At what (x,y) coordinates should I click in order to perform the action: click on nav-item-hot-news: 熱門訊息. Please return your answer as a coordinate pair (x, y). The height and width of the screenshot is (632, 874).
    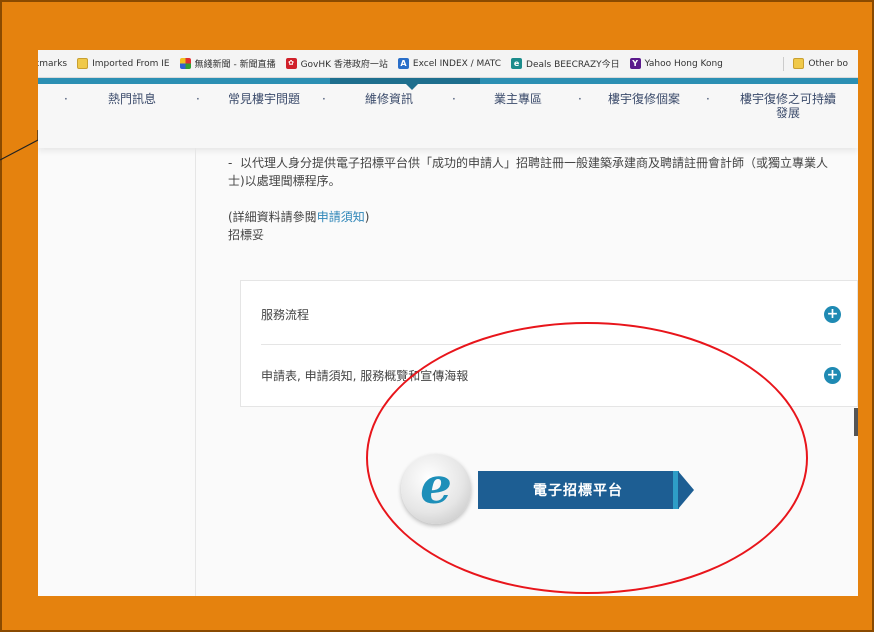
    Looking at the image, I should click on (132, 99).